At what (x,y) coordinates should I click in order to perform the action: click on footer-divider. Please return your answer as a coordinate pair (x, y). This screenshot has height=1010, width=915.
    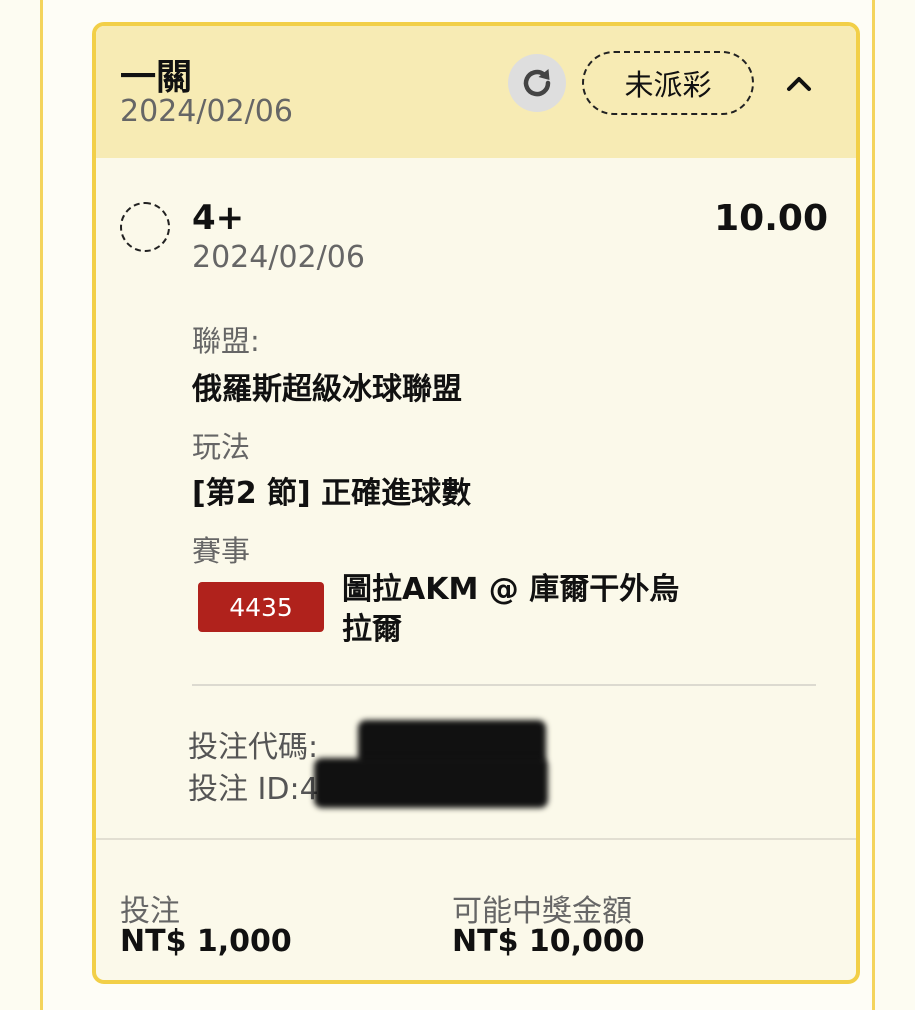
    Looking at the image, I should click on (476, 839).